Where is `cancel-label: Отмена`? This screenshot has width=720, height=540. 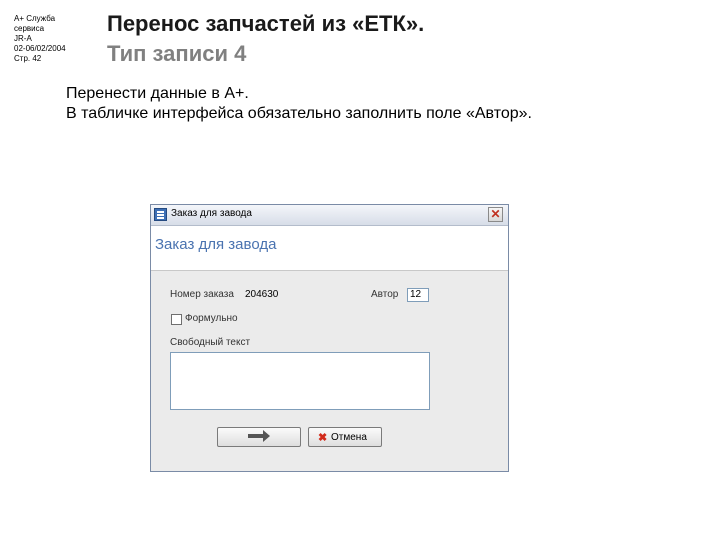
cancel-label: Отмена is located at coordinates (349, 437).